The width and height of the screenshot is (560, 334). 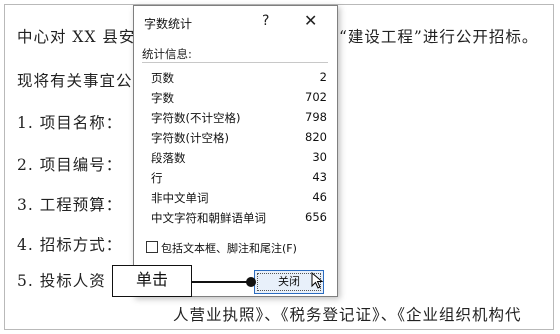 I want to click on close-icon: ✕, so click(x=310, y=20).